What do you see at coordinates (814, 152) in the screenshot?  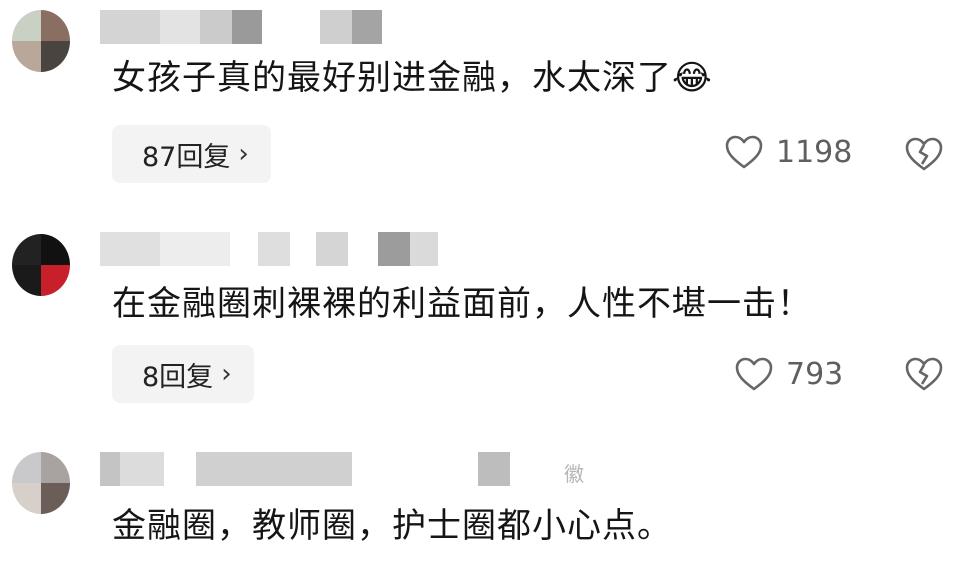 I see `like-count: 1198` at bounding box center [814, 152].